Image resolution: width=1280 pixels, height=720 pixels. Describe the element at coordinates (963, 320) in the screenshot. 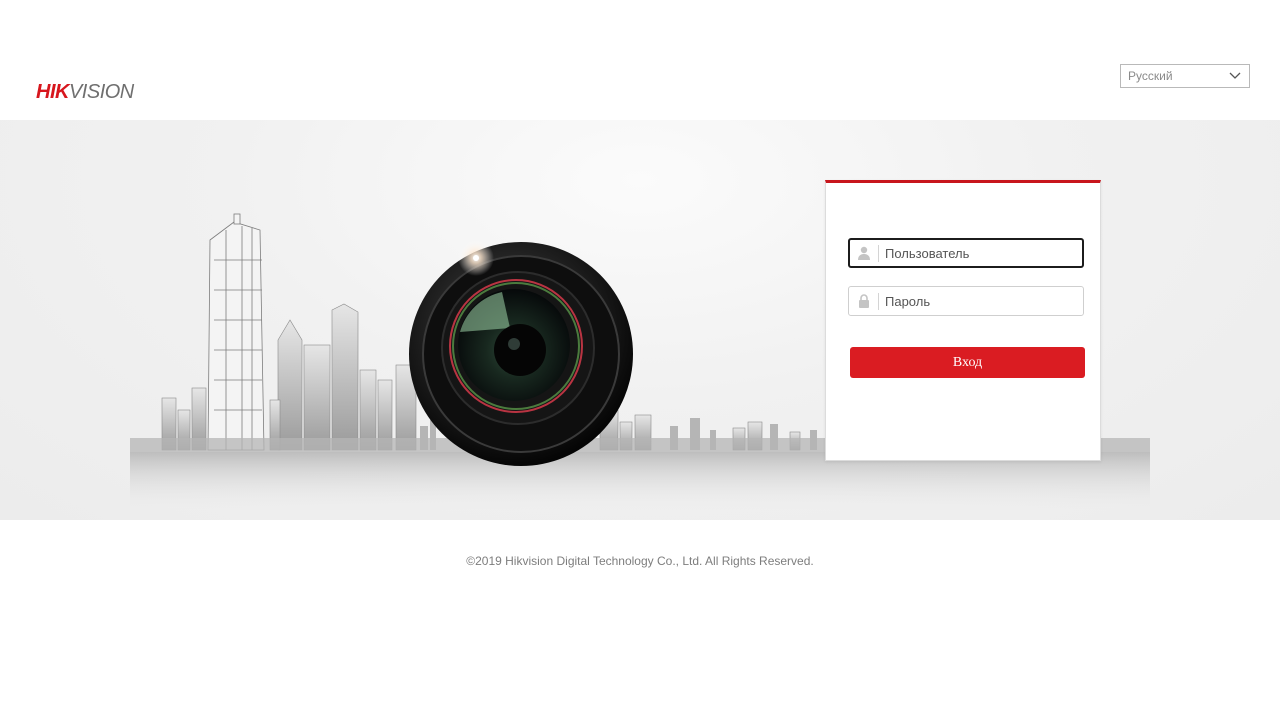

I see `login-panel: Вход` at that location.